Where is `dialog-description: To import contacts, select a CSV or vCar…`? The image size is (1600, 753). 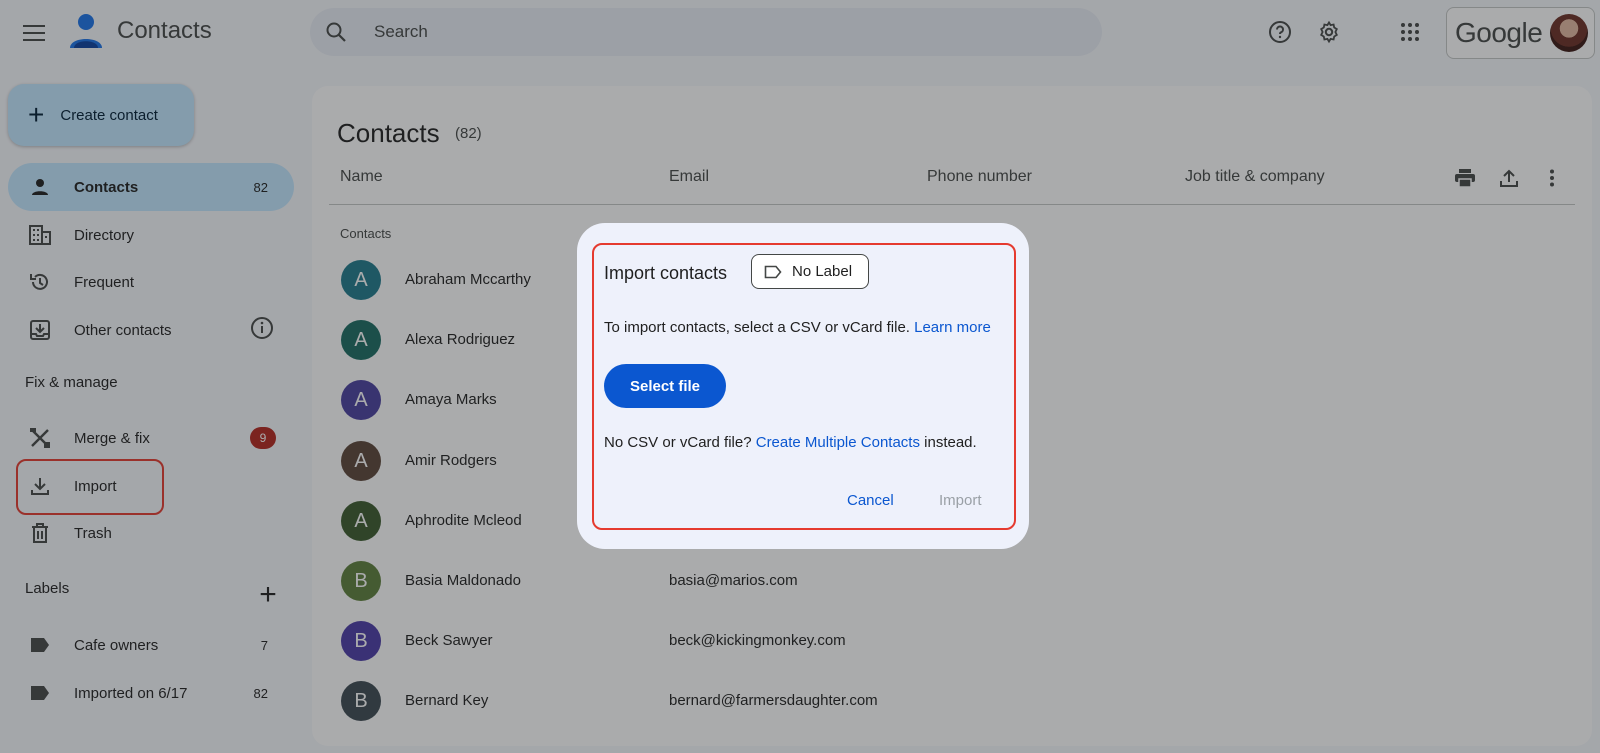
dialog-description: To import contacts, select a CSV or vCar… is located at coordinates (797, 327).